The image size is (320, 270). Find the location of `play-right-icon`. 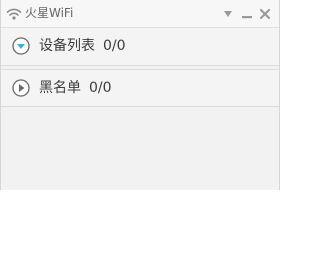

play-right-icon is located at coordinates (21, 88).